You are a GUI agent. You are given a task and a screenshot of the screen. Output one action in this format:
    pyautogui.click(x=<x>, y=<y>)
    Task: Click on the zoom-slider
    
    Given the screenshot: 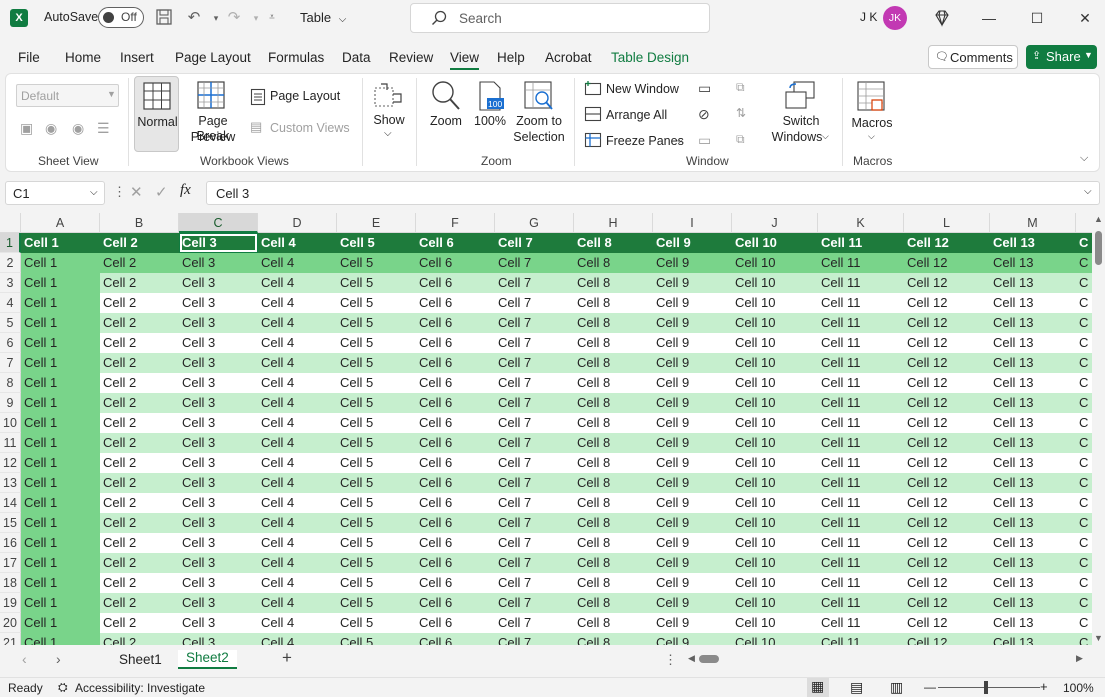 What is the action you would take?
    pyautogui.click(x=989, y=687)
    